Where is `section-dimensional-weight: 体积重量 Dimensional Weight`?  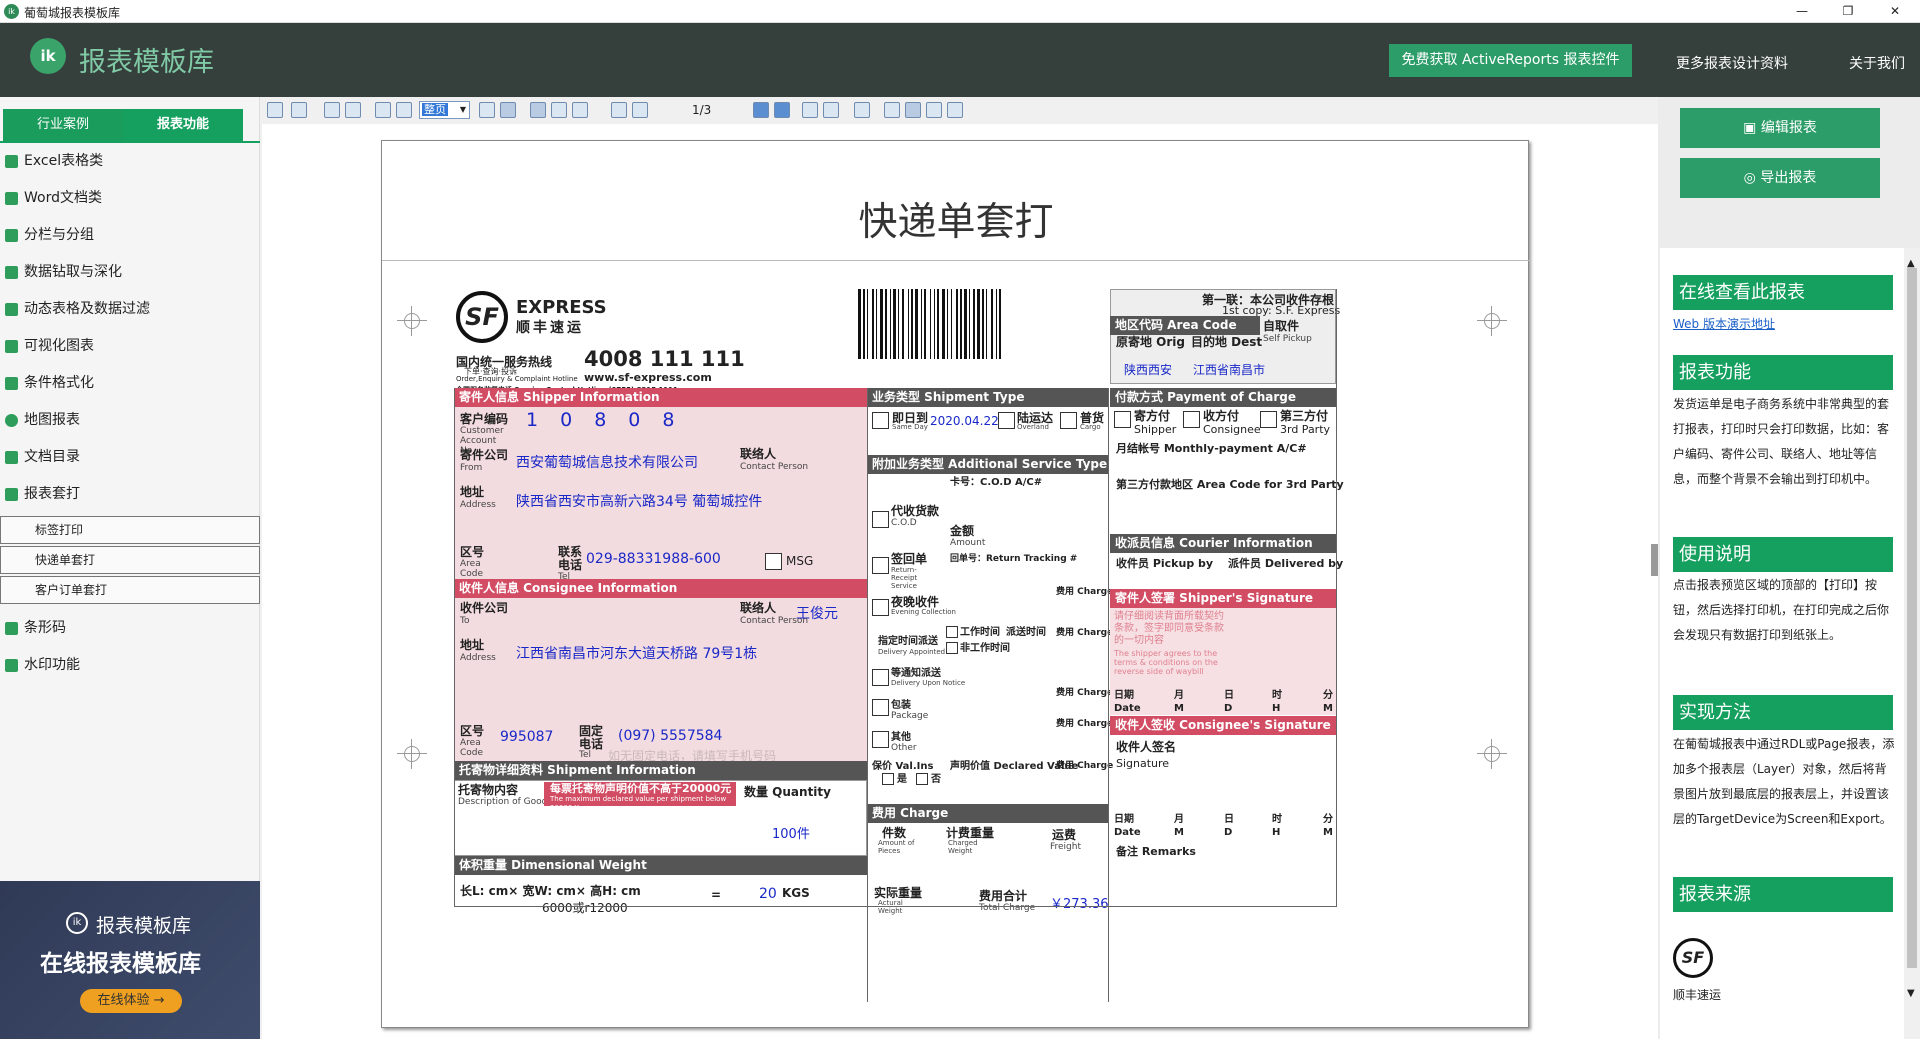 section-dimensional-weight: 体积重量 Dimensional Weight is located at coordinates (660, 865).